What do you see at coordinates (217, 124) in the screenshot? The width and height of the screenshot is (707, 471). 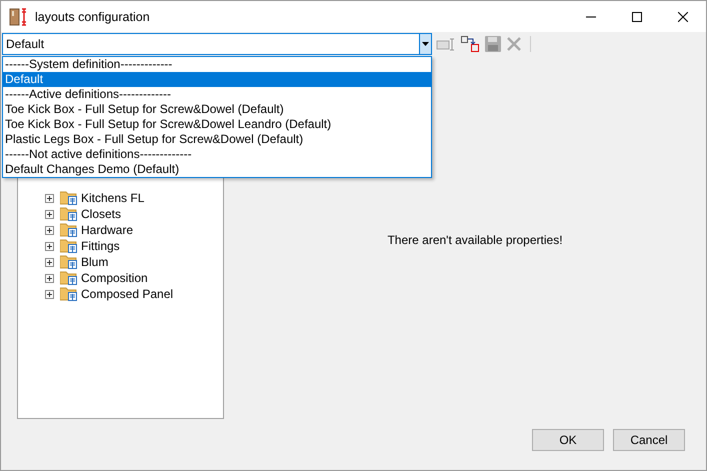 I see `dropdown-item: Toe Kick Box - Full Setup for Screw&Dowel Leandro (Default)` at bounding box center [217, 124].